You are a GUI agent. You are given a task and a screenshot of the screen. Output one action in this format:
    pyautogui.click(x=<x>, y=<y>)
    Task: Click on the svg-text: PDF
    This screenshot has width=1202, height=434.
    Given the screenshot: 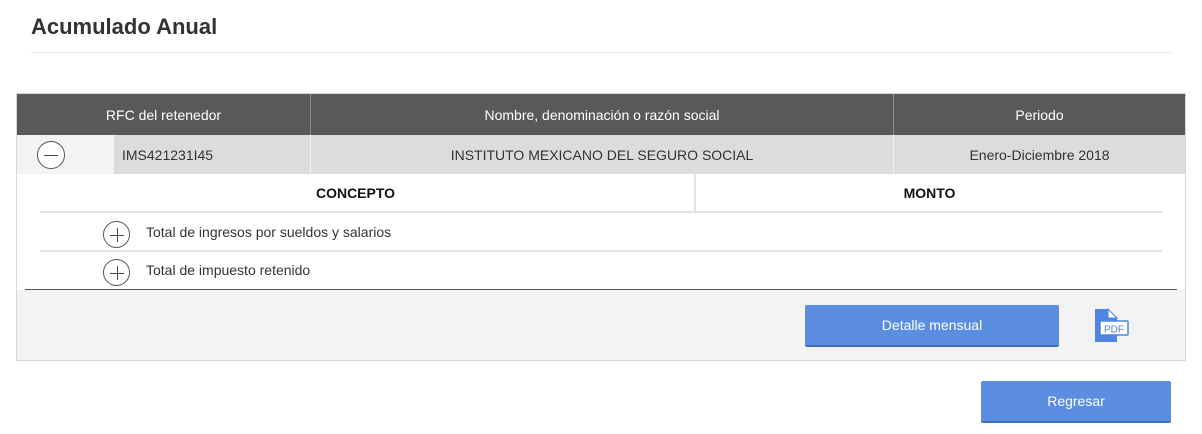 What is the action you would take?
    pyautogui.click(x=1114, y=330)
    